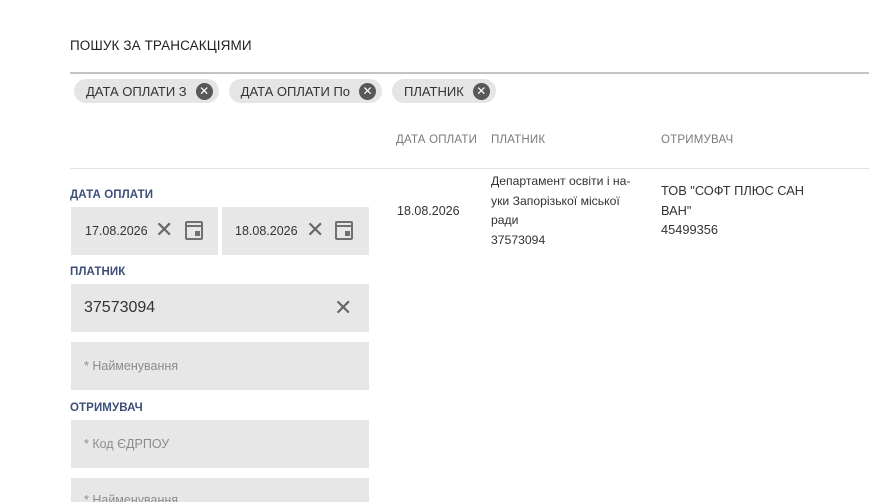 This screenshot has height=502, width=869. What do you see at coordinates (555, 200) in the screenshot?
I see `payer-name-line: уки Запорізької міської` at bounding box center [555, 200].